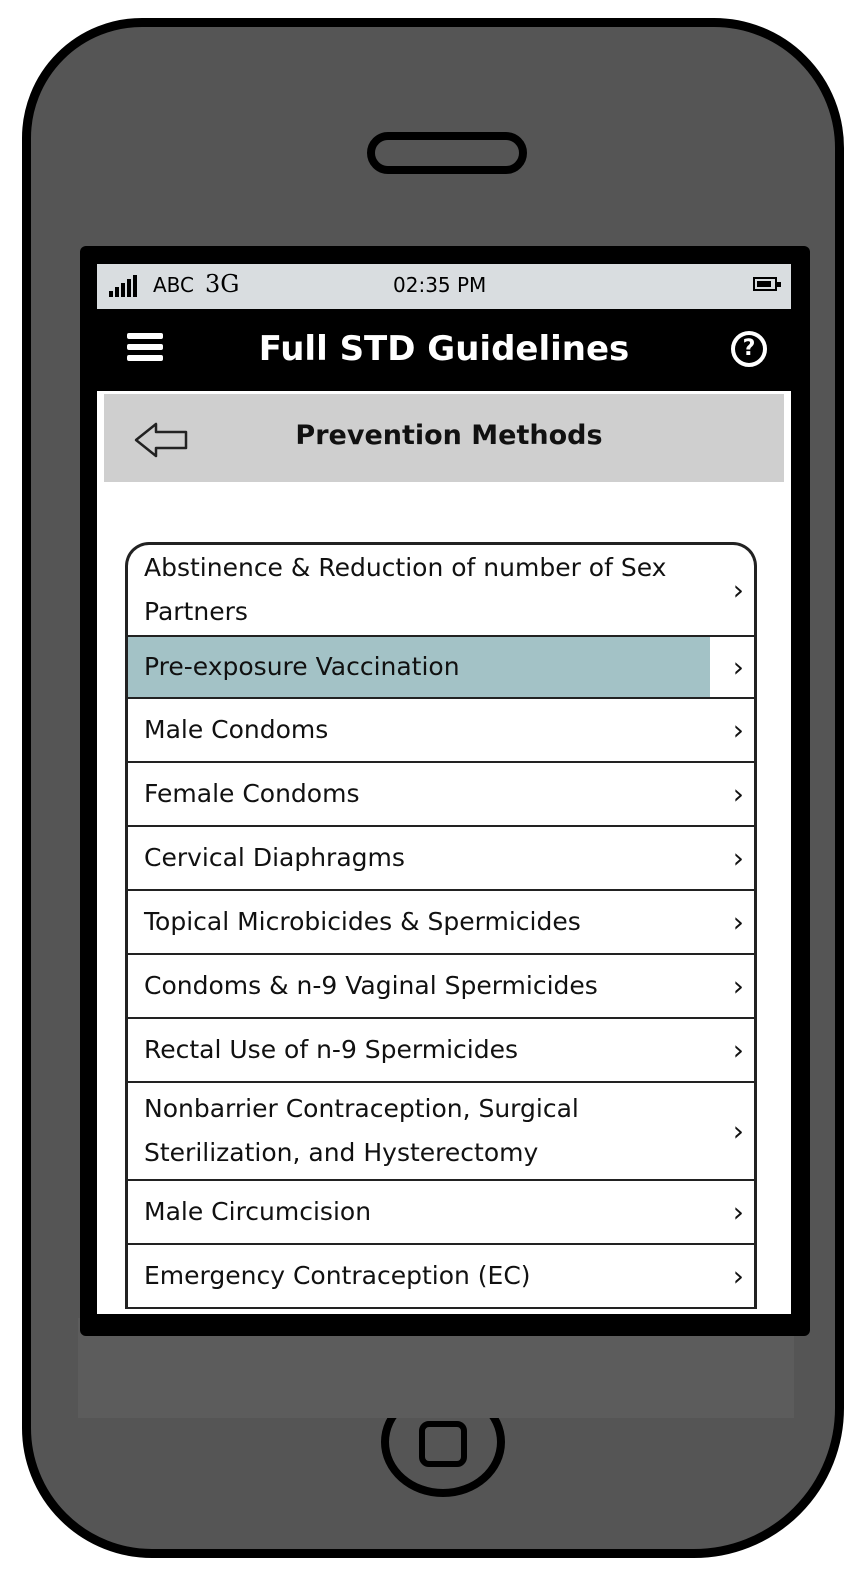 Image resolution: width=867 pixels, height=1574 pixels. I want to click on list-item: Male Circumcision ›, so click(441, 1213).